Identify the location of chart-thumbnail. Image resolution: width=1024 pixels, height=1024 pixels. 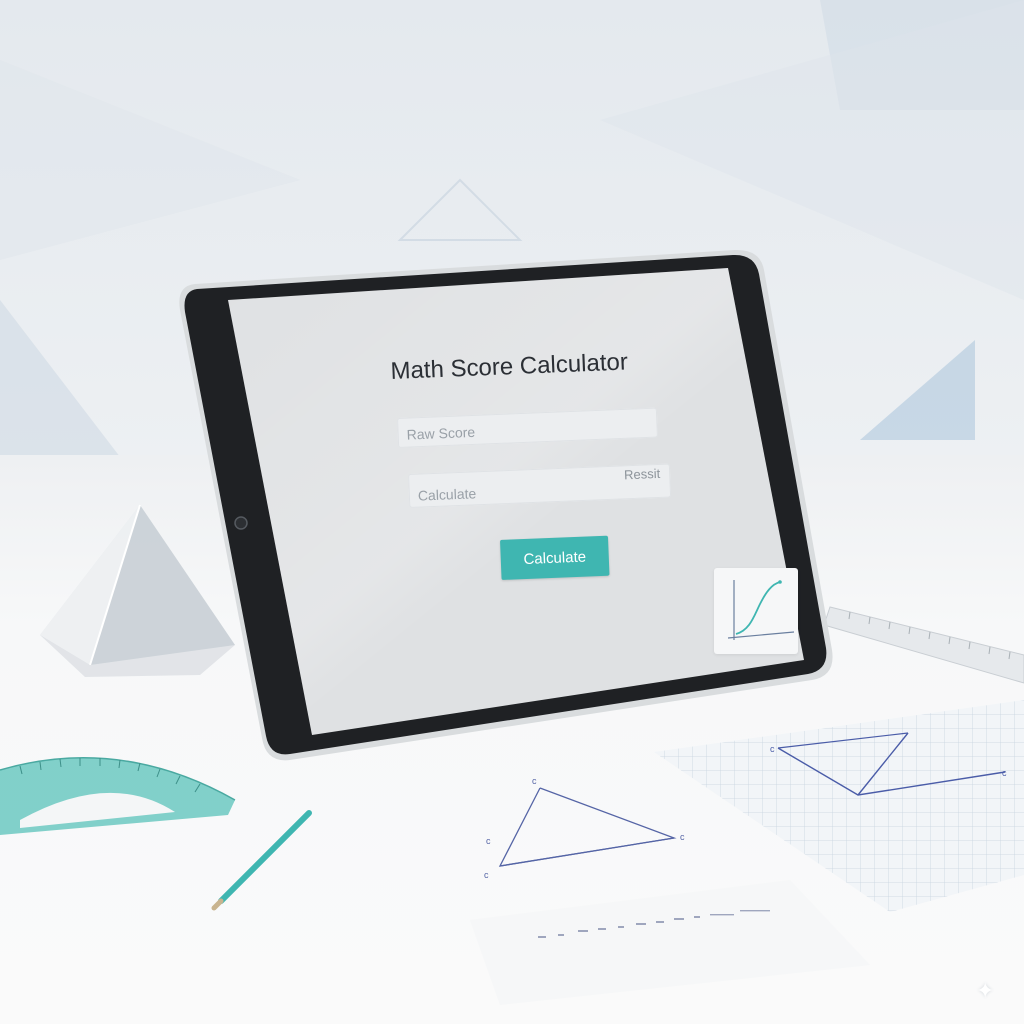
(756, 611).